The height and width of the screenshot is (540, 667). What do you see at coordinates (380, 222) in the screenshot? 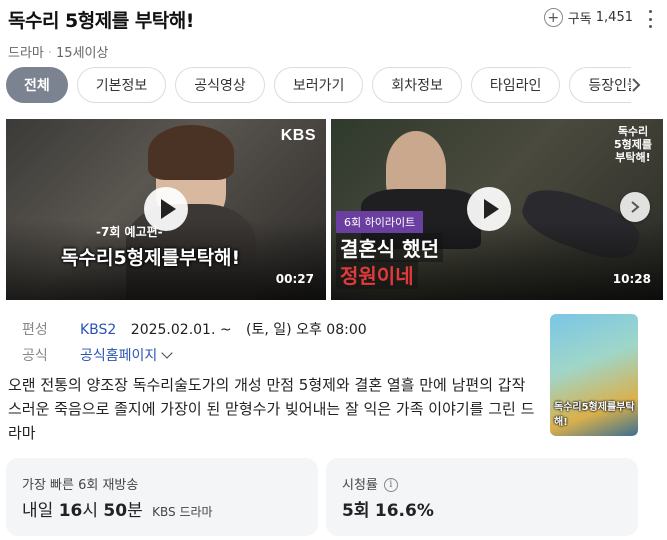
I see `episode-tag: 6회 하이라이트` at bounding box center [380, 222].